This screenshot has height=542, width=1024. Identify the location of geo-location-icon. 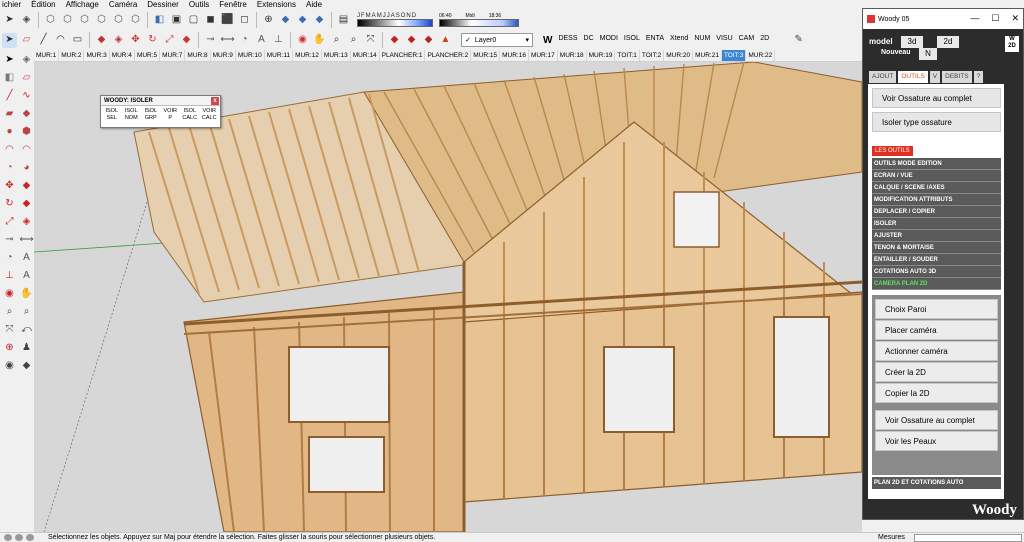
(8, 537).